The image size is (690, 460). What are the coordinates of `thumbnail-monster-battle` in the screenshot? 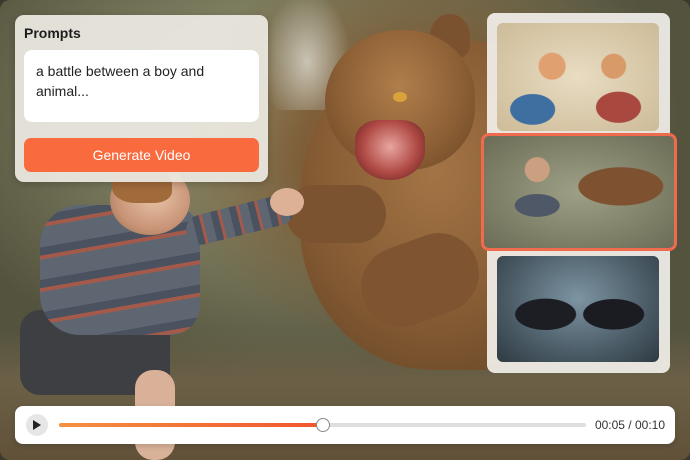 It's located at (578, 309).